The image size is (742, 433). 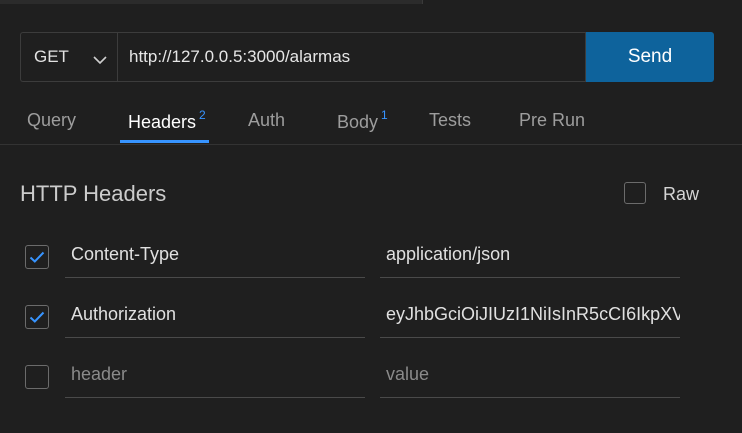 I want to click on url-input: http://127.0.0.5:3000/alarmas, so click(x=351, y=57).